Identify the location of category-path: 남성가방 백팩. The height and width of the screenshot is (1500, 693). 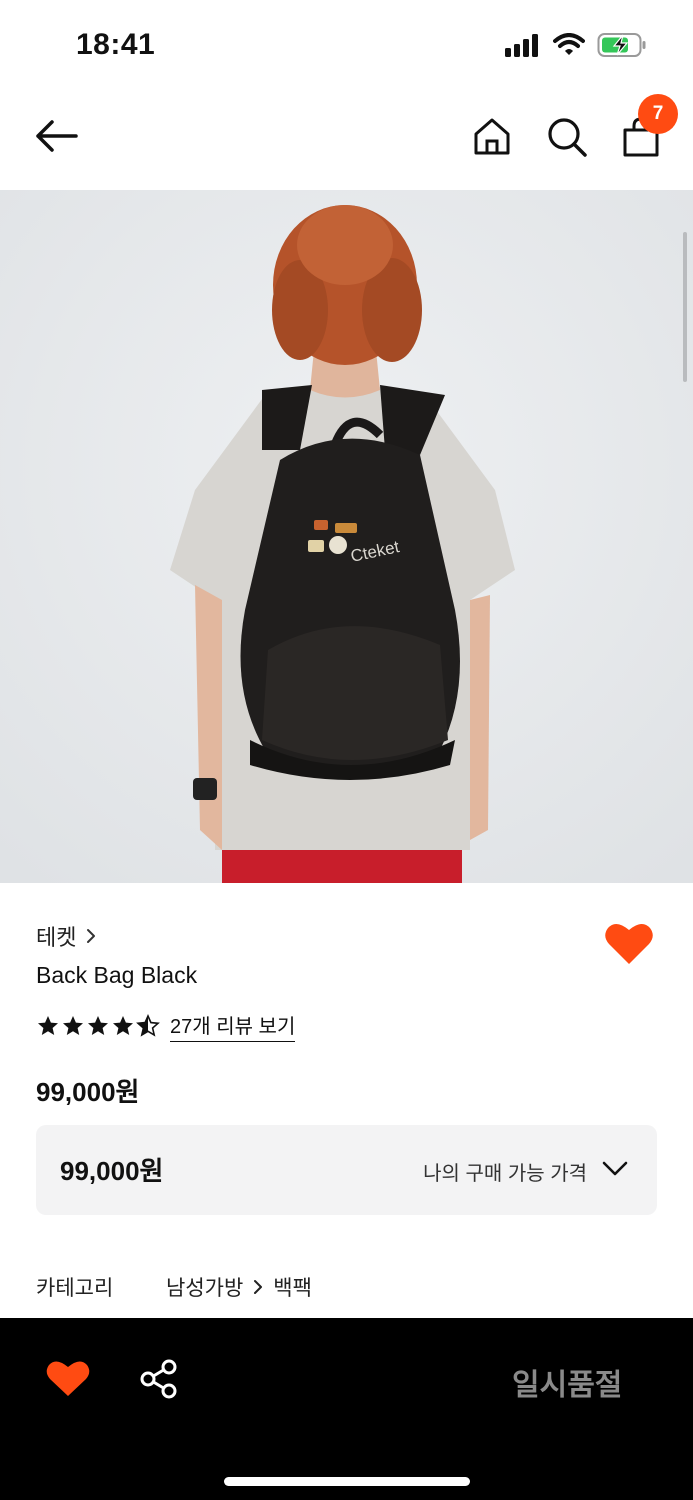
(239, 1287).